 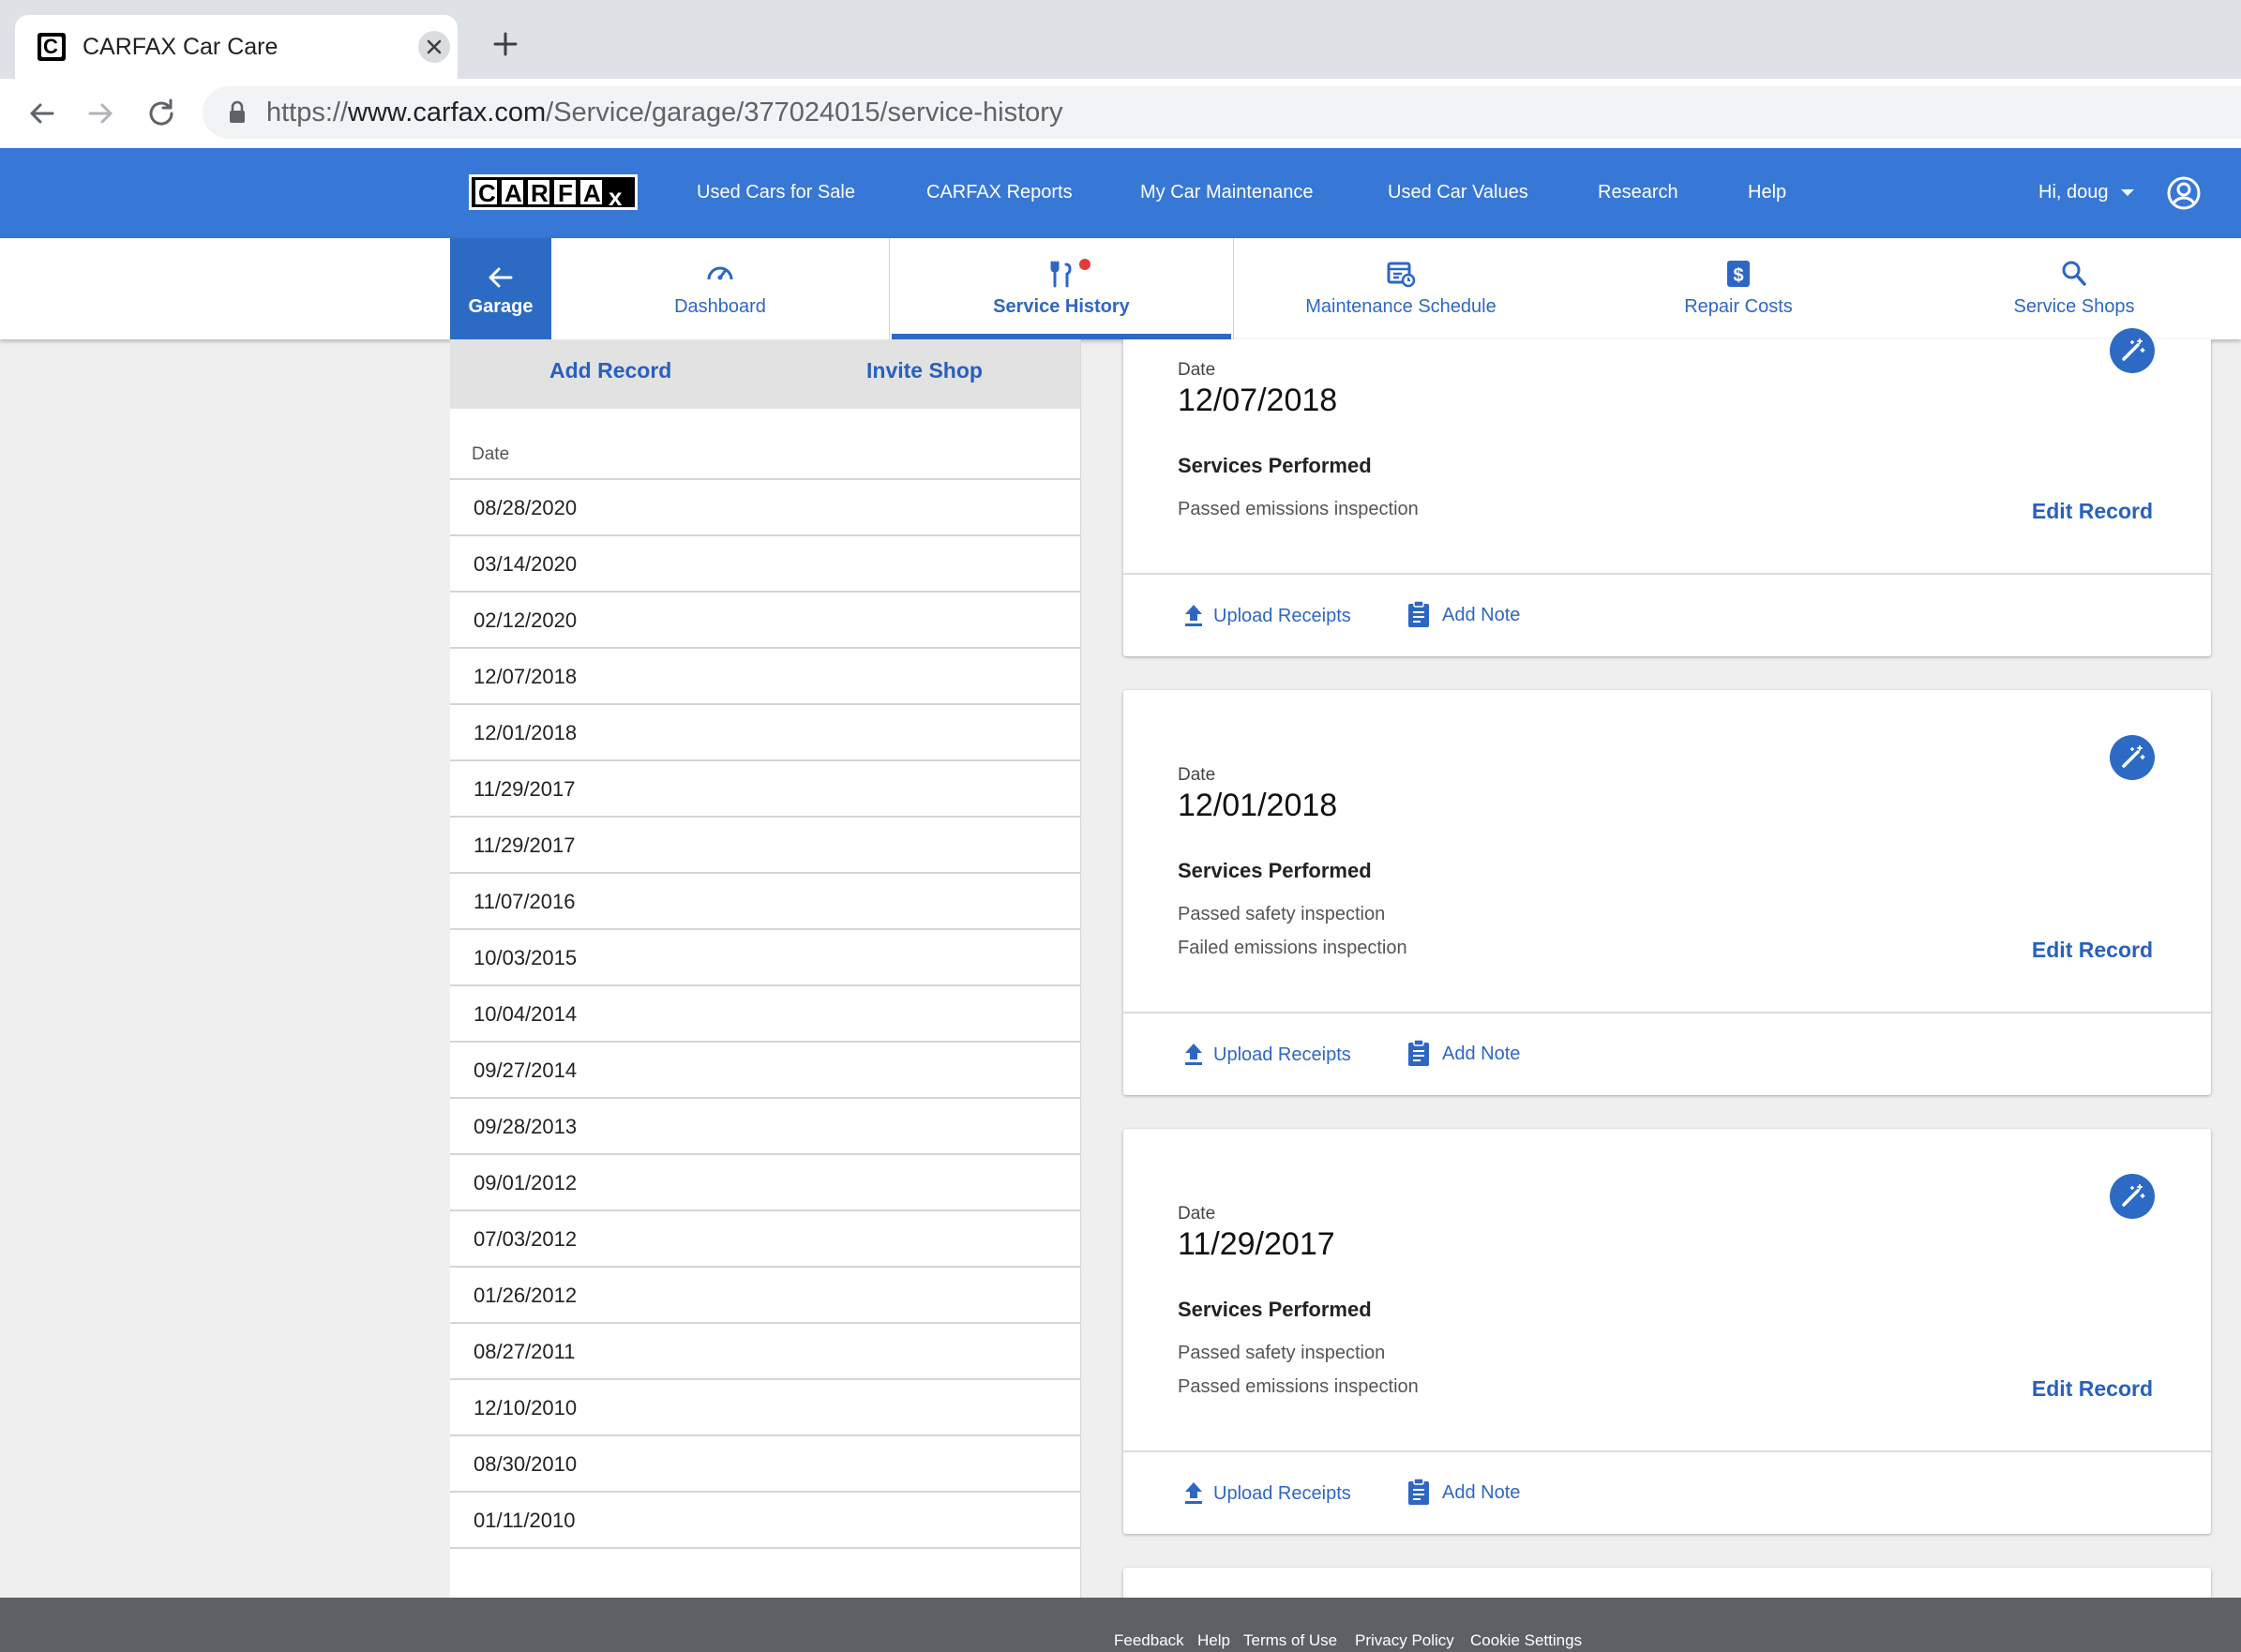 I want to click on list-item: 11/07/2016, so click(x=765, y=900).